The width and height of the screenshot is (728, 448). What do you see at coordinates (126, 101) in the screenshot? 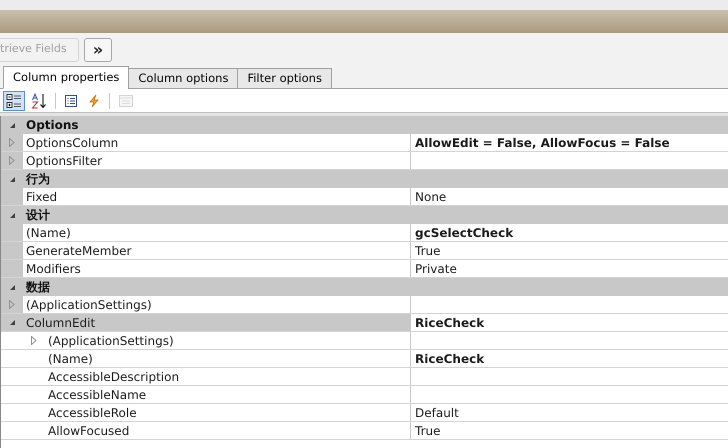
I see `property-pages-icon` at bounding box center [126, 101].